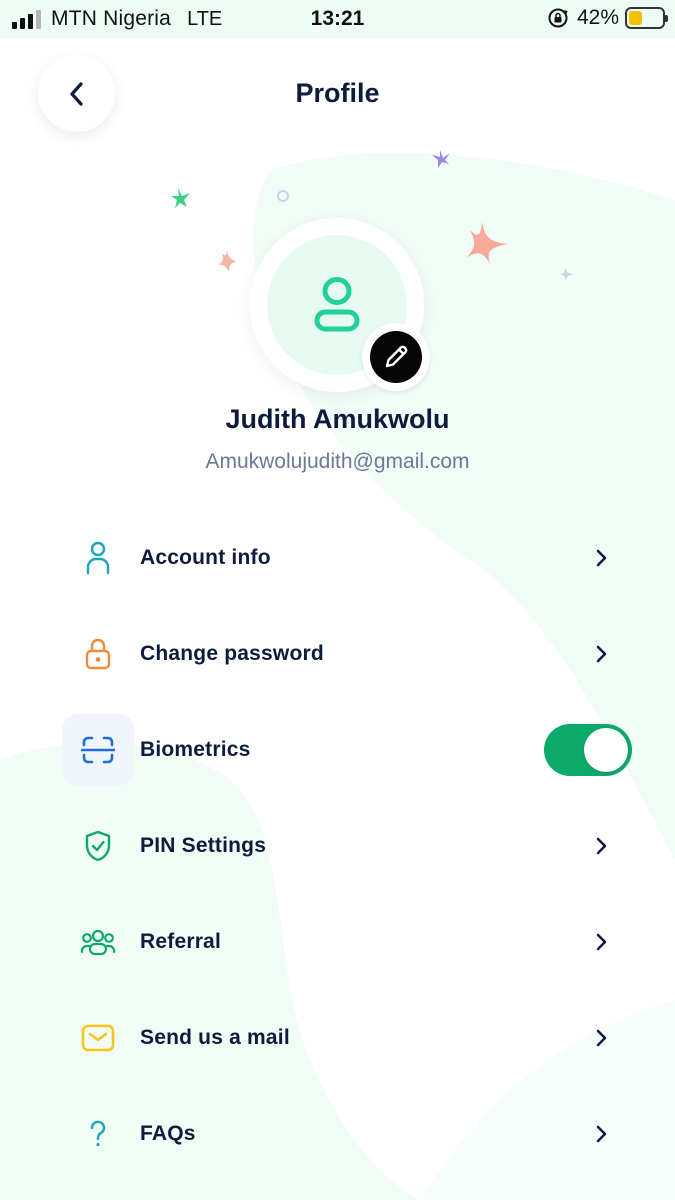 The image size is (675, 1200). What do you see at coordinates (347, 654) in the screenshot?
I see `menu-item-change-password: Change password` at bounding box center [347, 654].